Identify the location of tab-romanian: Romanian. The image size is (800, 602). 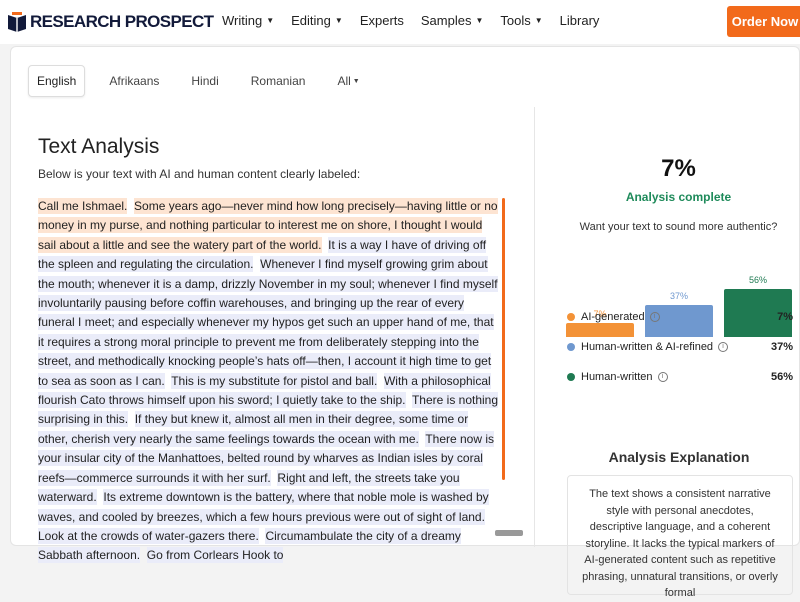
(278, 81).